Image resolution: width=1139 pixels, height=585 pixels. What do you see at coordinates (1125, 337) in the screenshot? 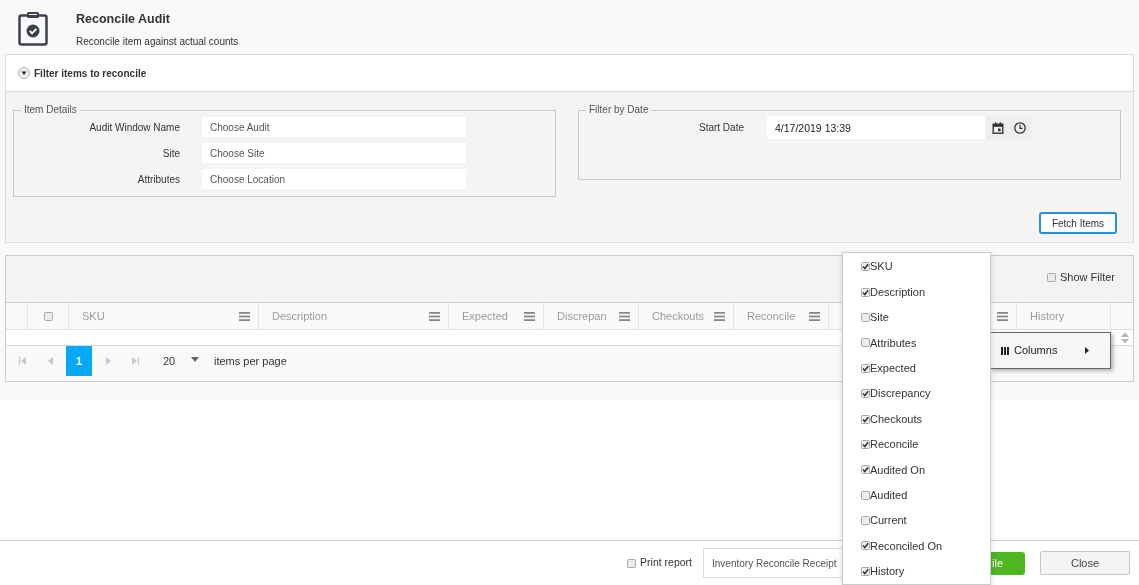
I see `scroll-arrows-icon` at bounding box center [1125, 337].